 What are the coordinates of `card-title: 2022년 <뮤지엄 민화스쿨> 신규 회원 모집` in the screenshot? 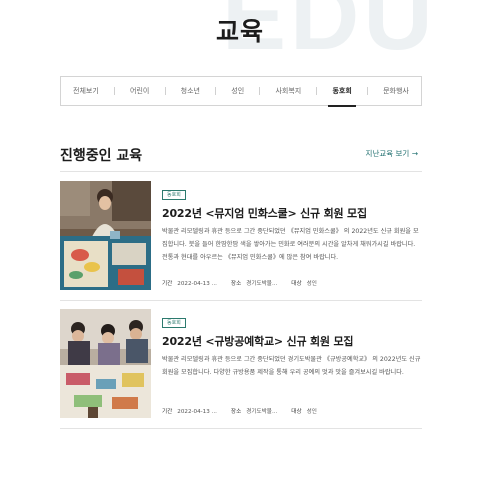 It's located at (292, 213).